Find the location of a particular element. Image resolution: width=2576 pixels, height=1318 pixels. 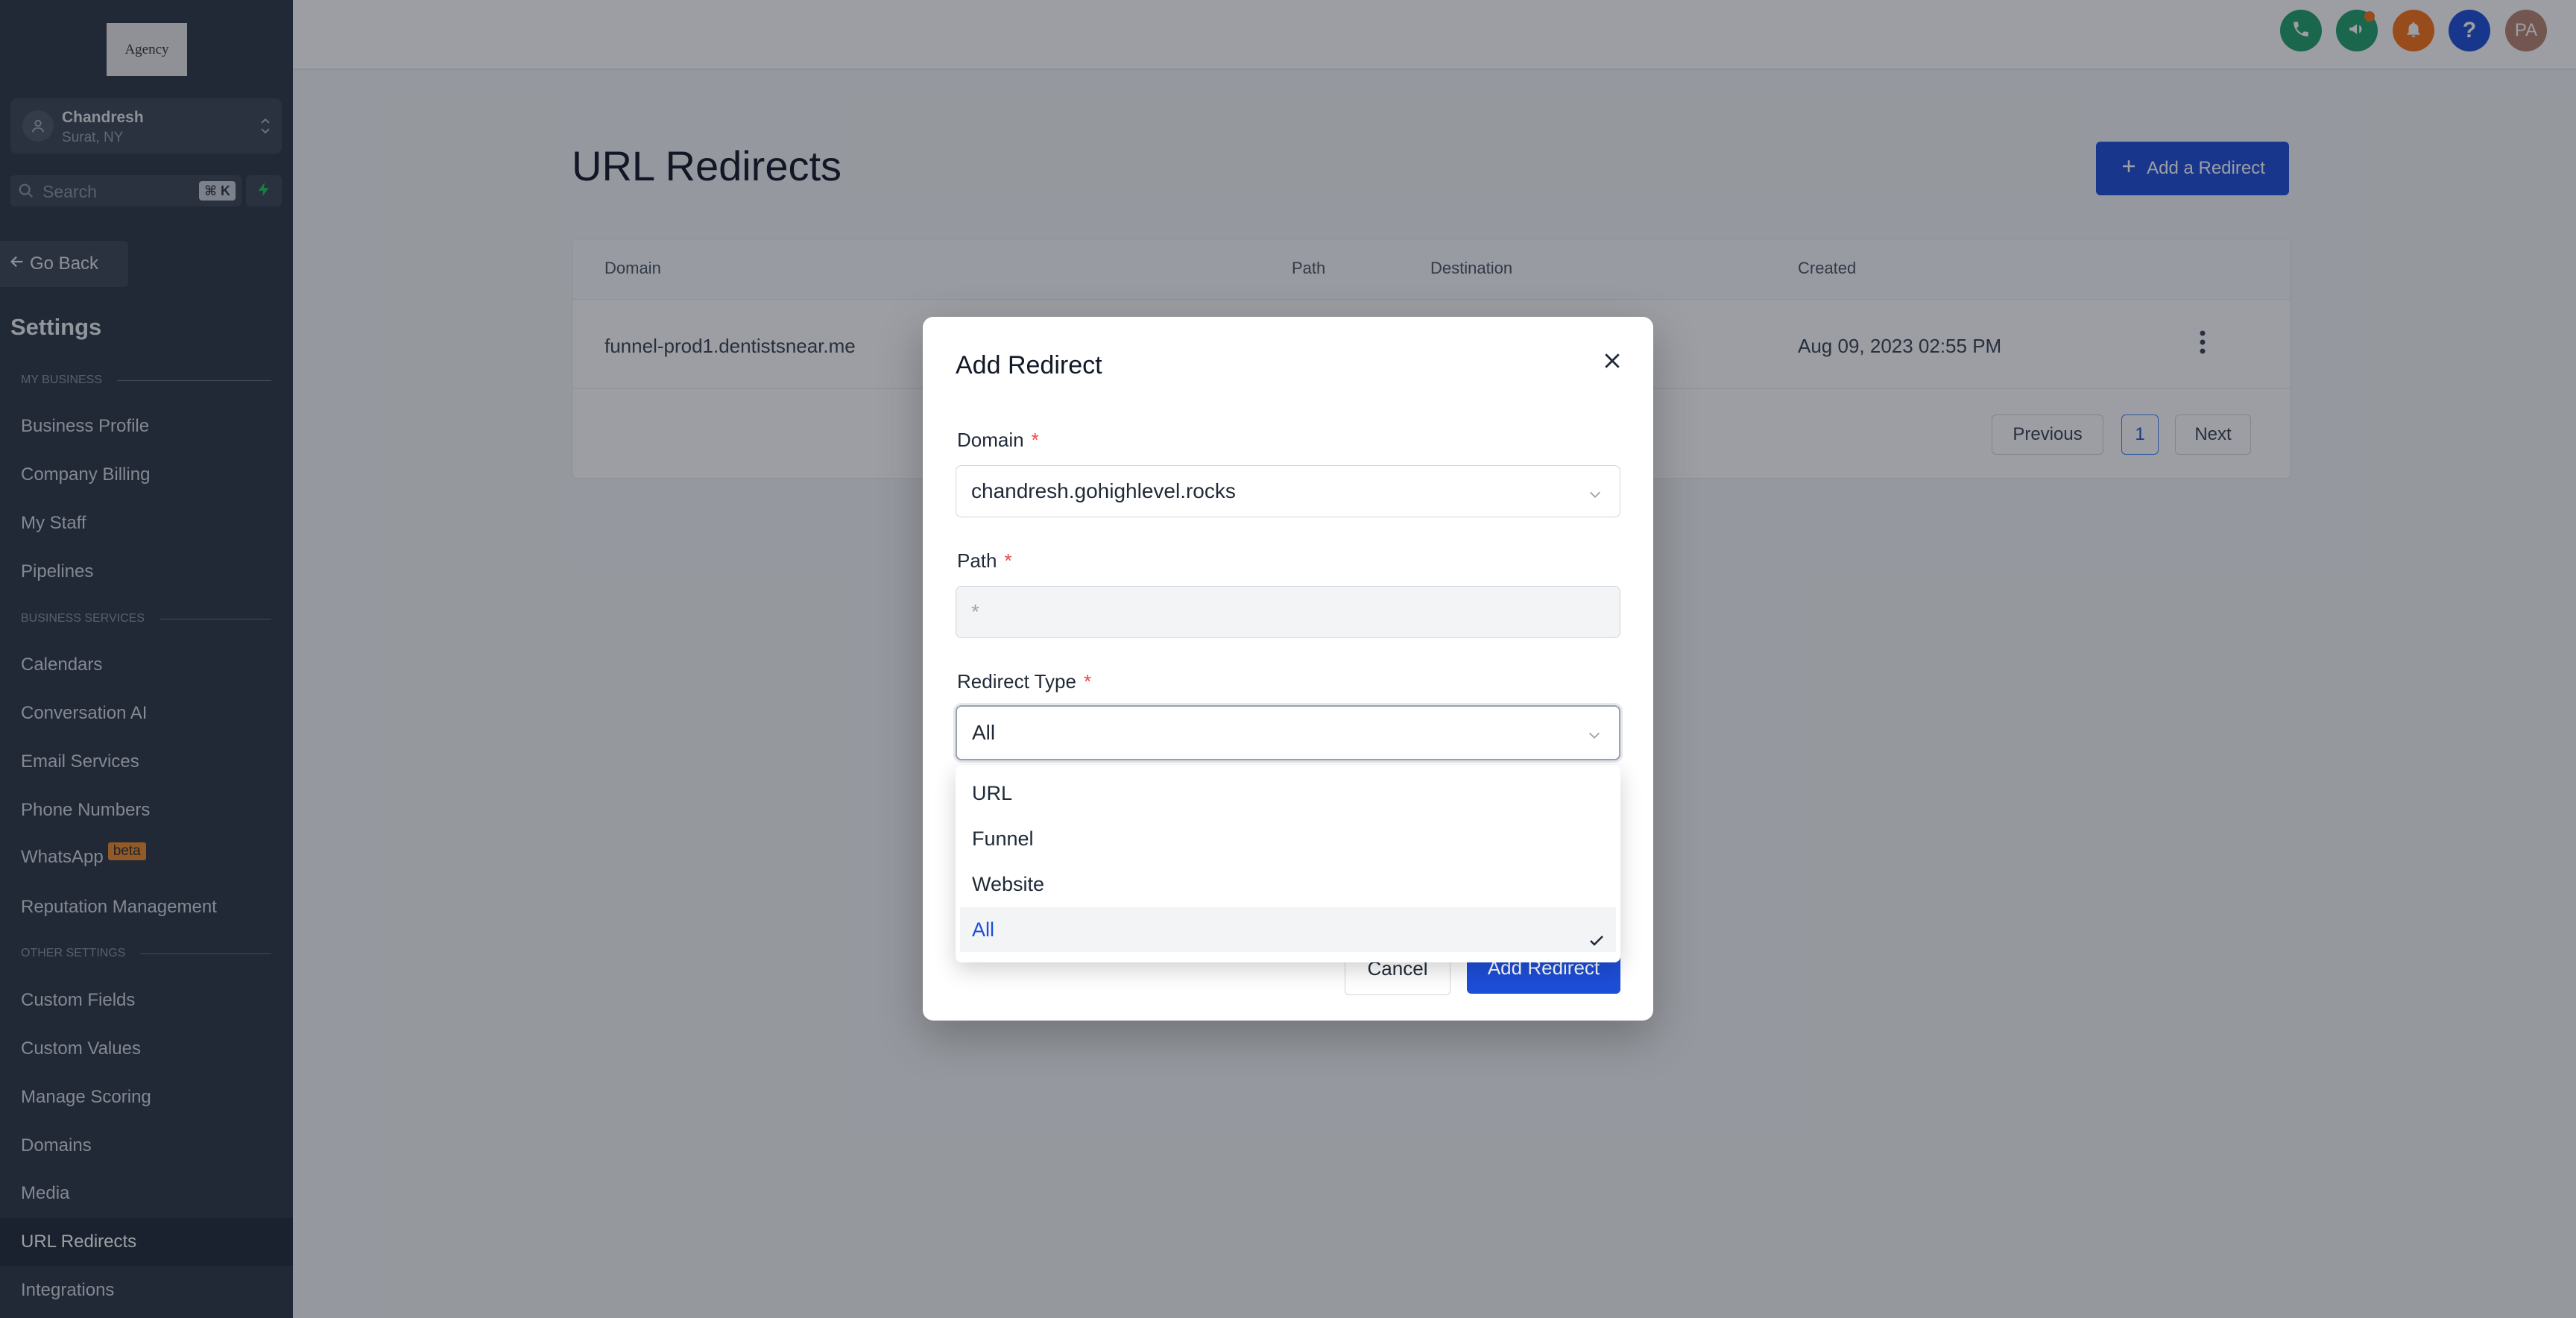

domain-select: chandresh.gohighlevel.rocks is located at coordinates (1288, 491).